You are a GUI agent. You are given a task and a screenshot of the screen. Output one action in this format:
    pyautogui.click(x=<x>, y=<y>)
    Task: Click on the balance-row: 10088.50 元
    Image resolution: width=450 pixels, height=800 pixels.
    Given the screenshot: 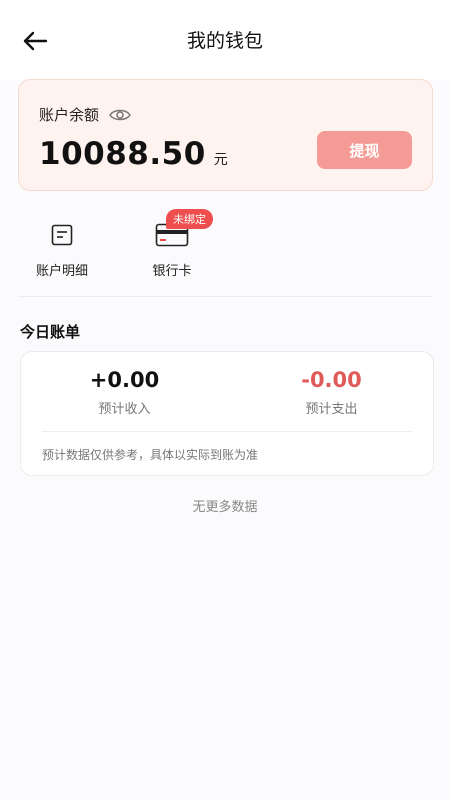 What is the action you would take?
    pyautogui.click(x=133, y=154)
    